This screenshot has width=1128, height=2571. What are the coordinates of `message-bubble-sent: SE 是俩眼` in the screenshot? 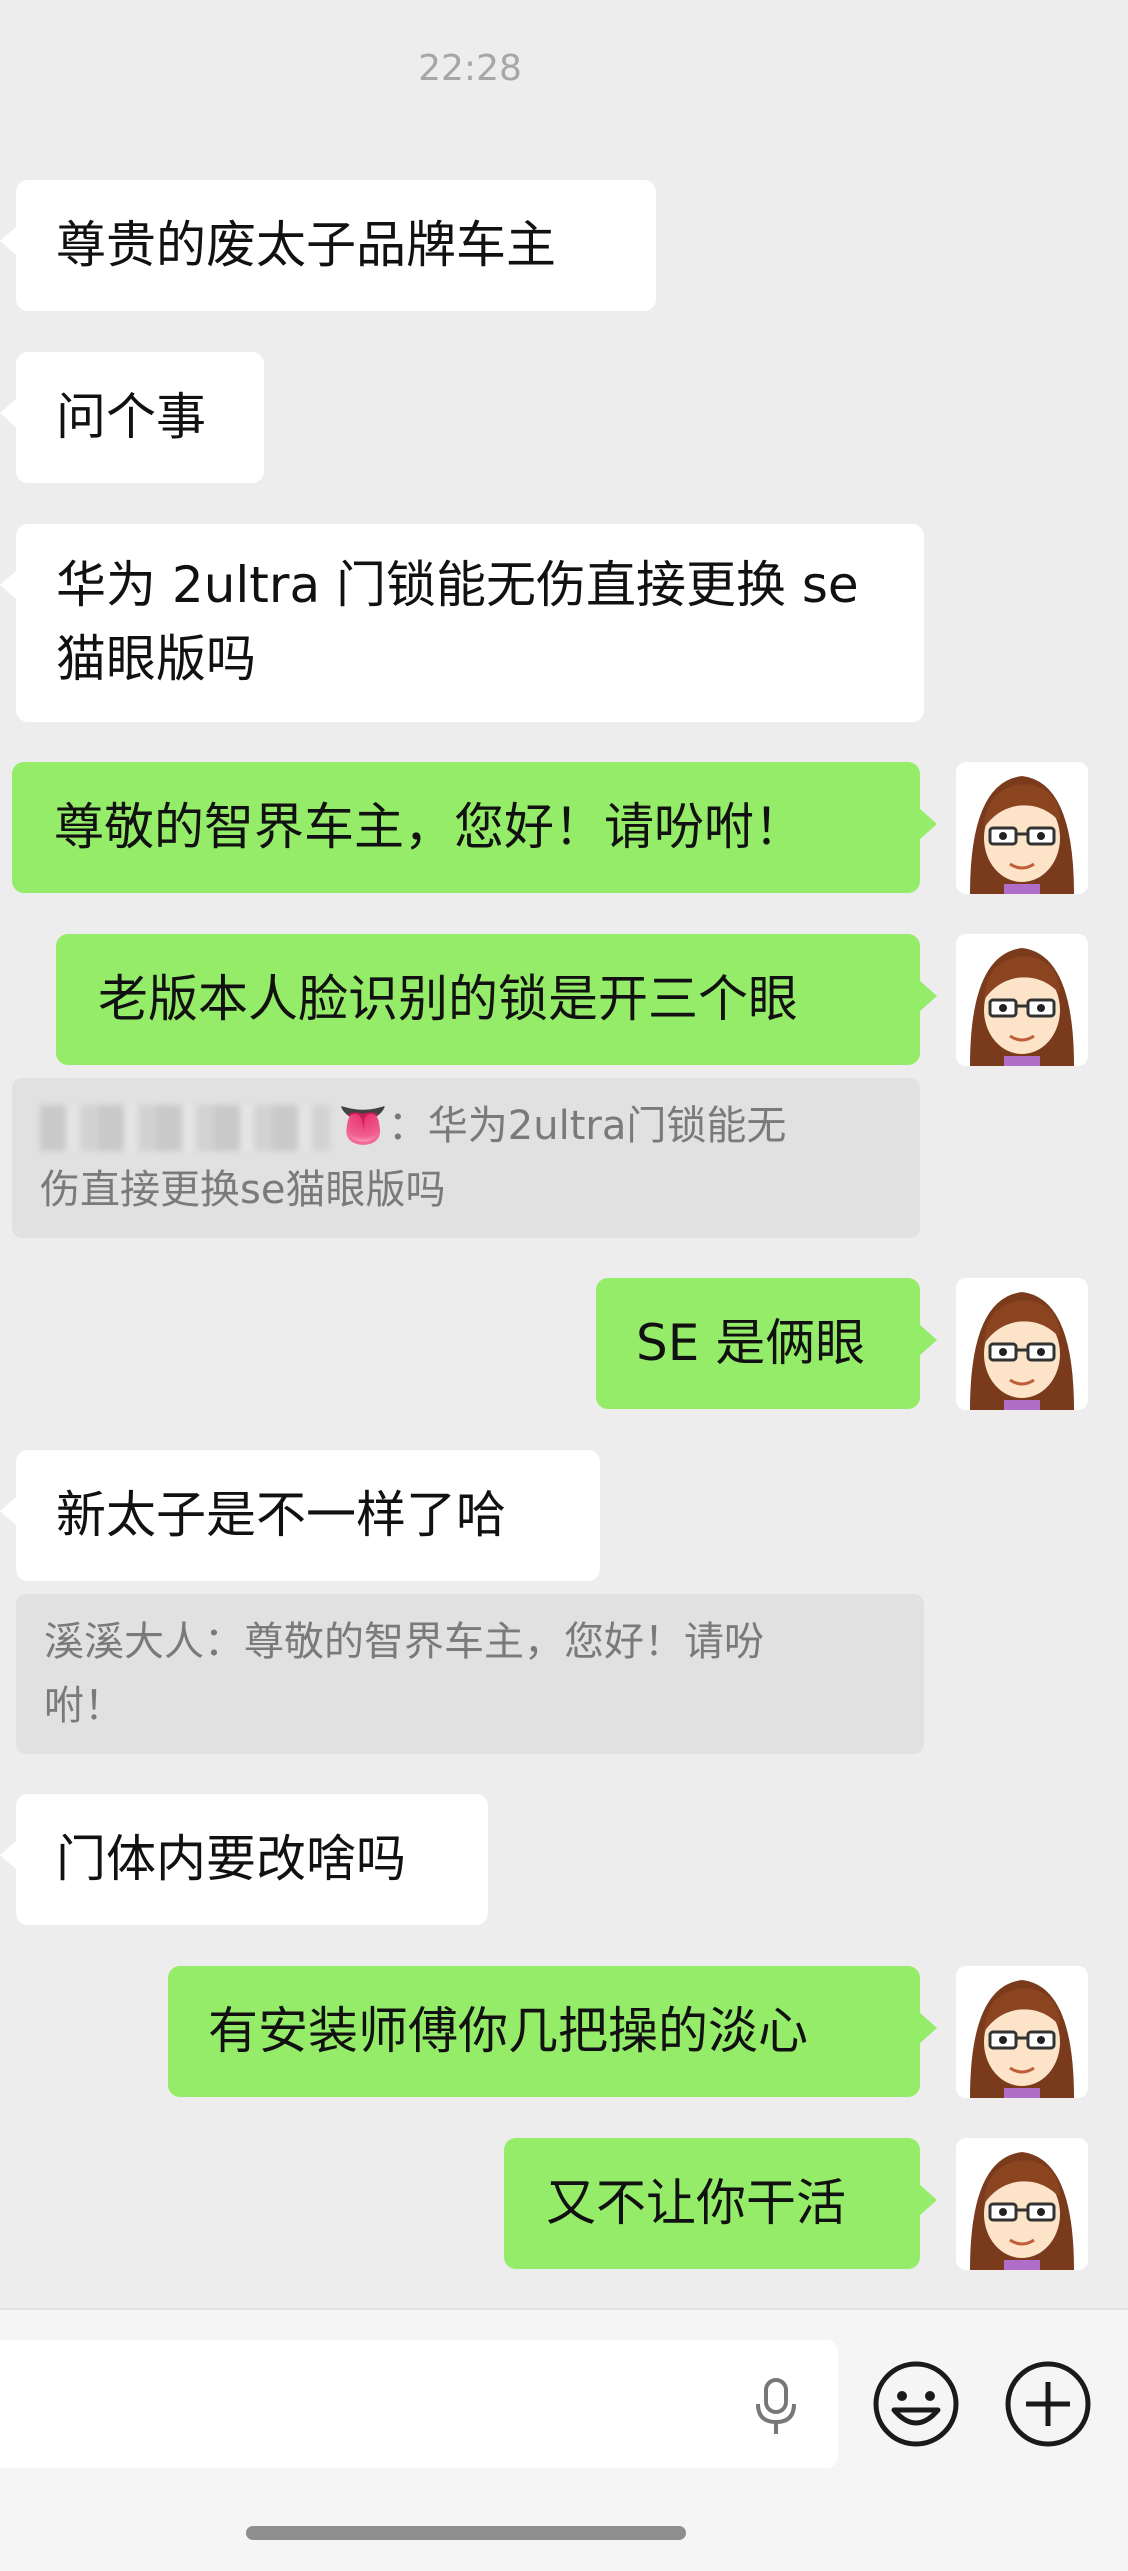 It's located at (766, 1343).